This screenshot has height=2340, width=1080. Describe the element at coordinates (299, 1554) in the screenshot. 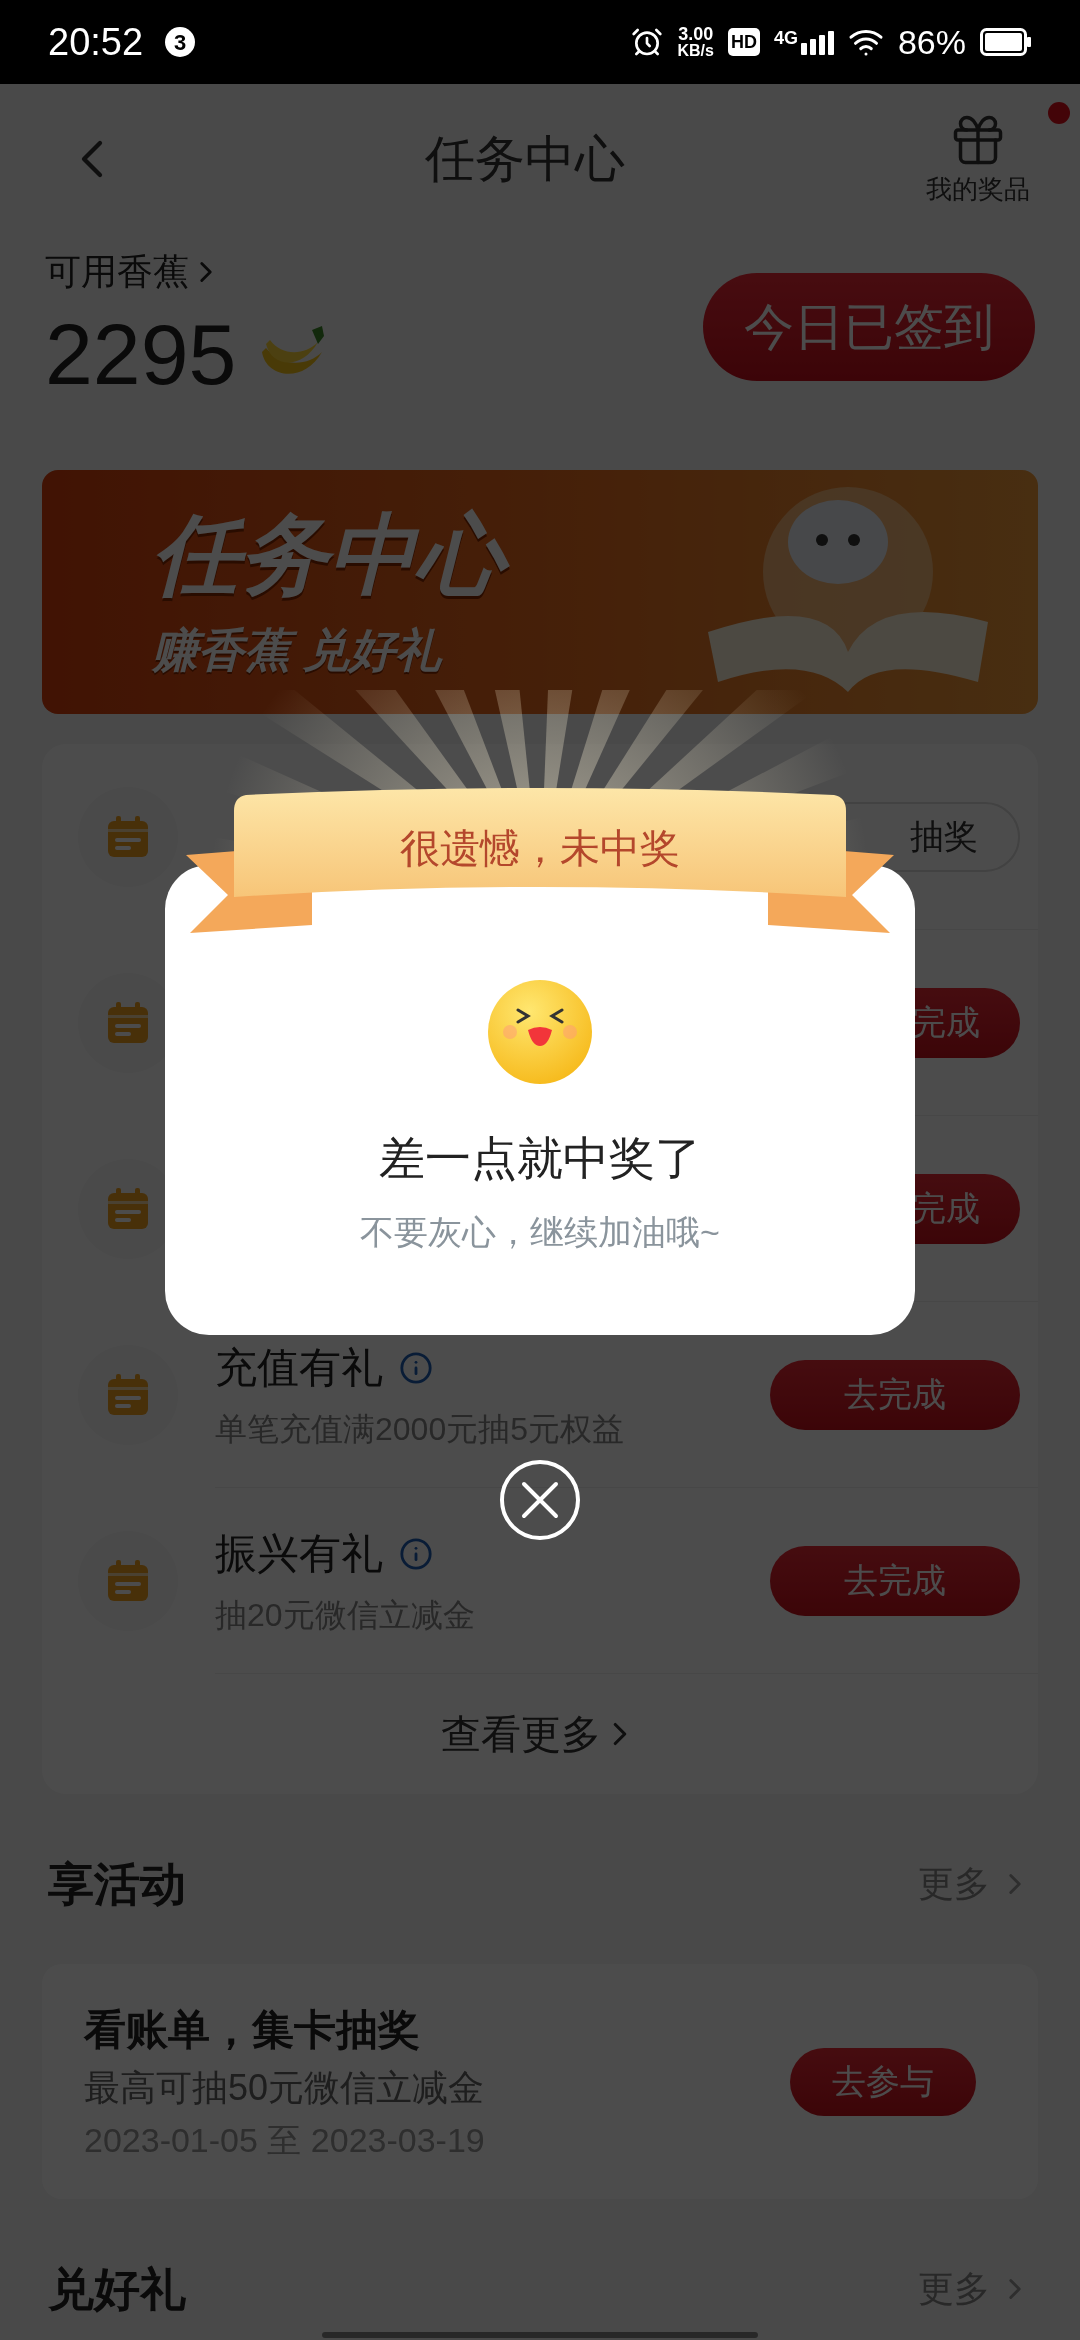

I see `task-title: 振兴有礼` at that location.